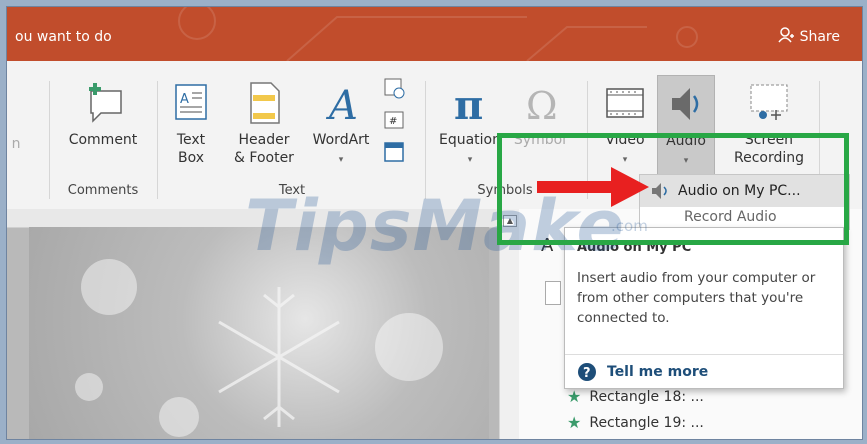  I want to click on text-box-label-line1: Text, so click(191, 140).